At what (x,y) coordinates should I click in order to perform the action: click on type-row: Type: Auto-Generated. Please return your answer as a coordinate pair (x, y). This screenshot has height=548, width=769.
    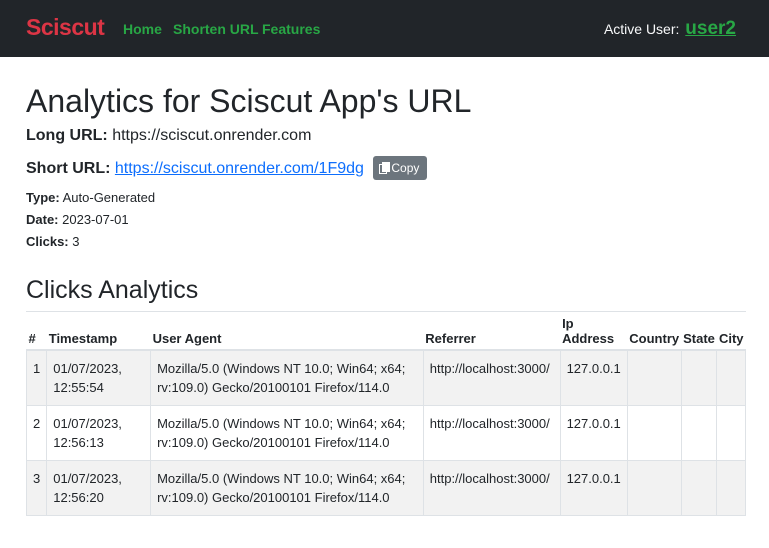
    Looking at the image, I should click on (90, 197).